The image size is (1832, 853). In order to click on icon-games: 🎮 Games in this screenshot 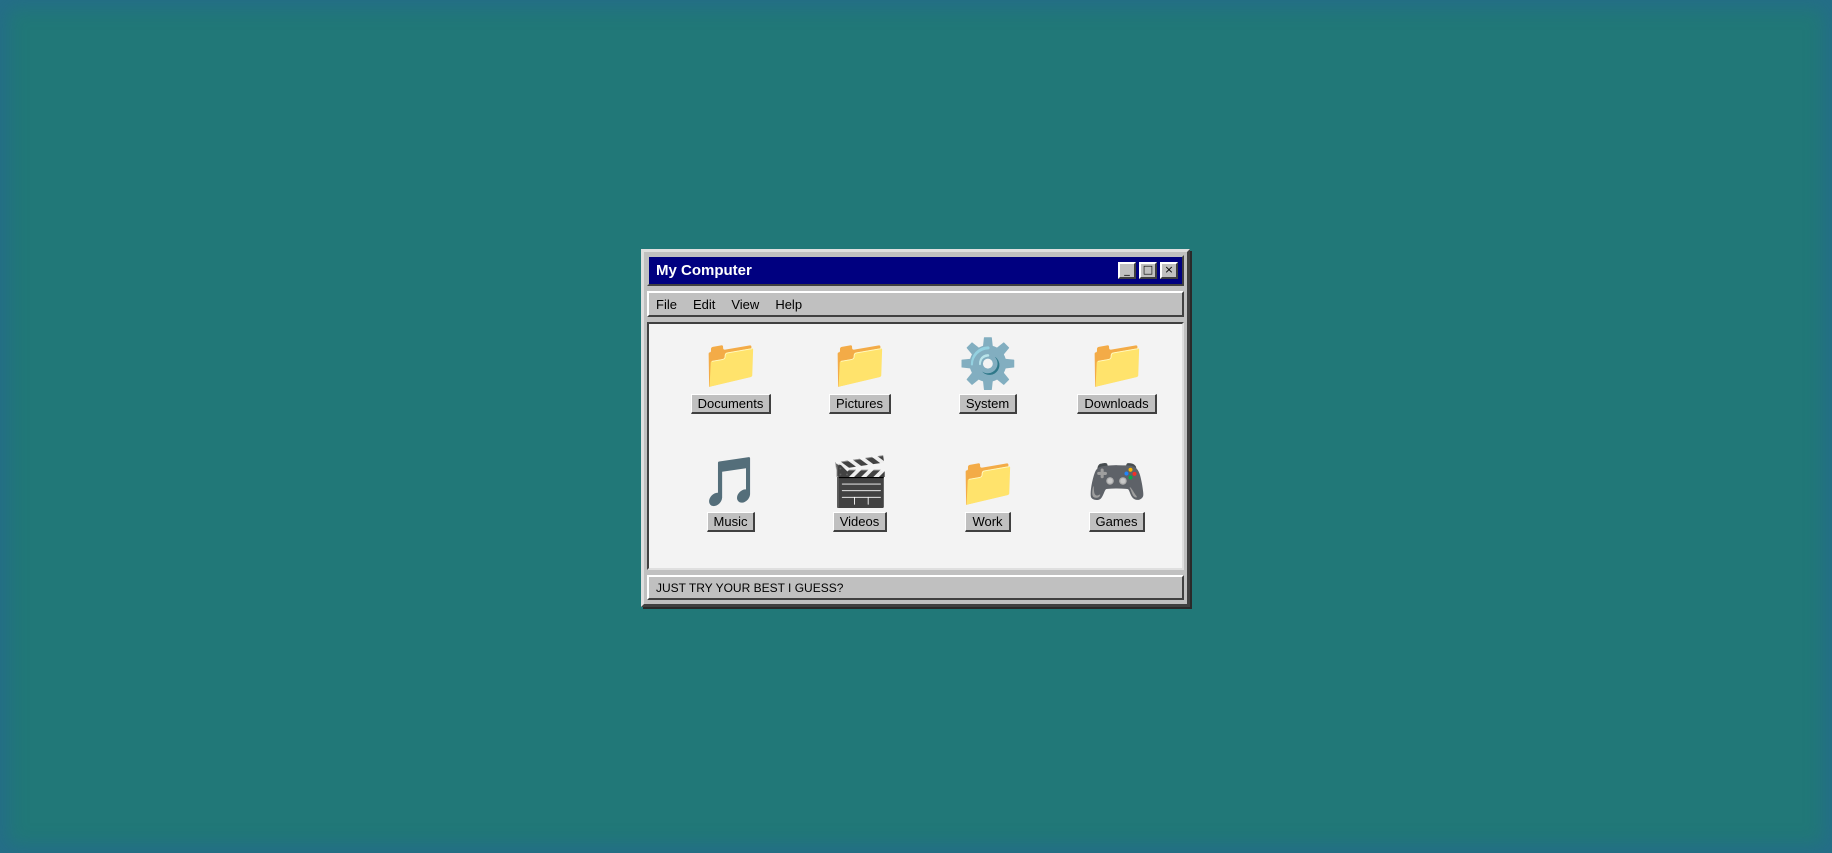, I will do `click(1117, 494)`.